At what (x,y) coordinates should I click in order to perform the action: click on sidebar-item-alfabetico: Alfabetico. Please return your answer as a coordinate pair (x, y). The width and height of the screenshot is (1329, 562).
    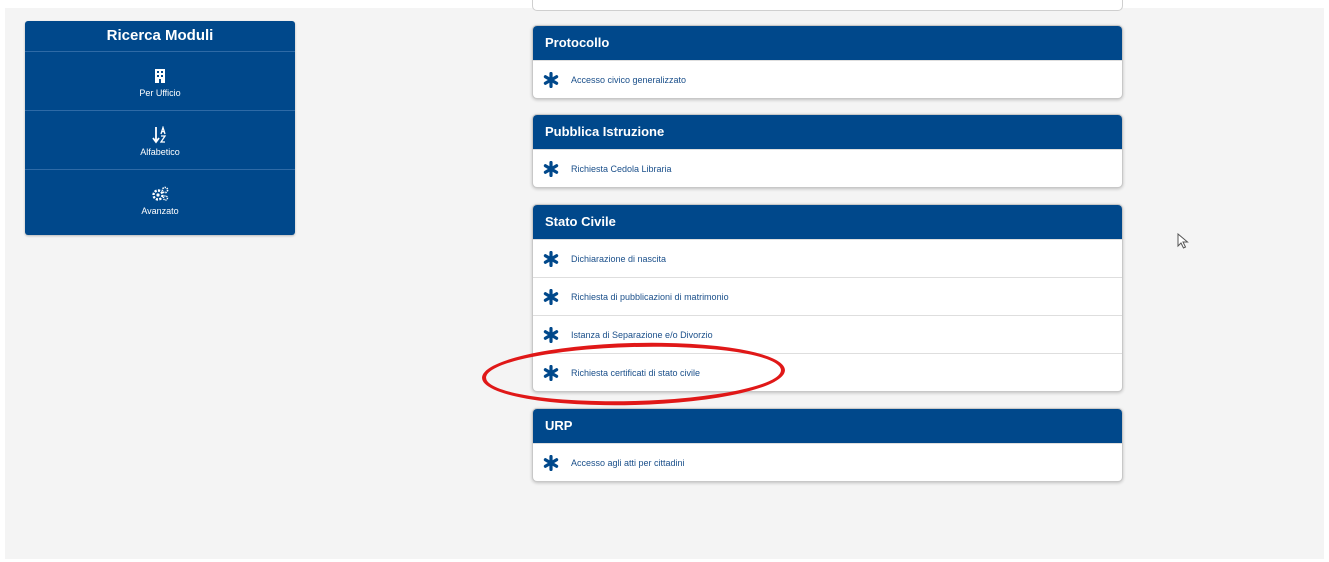
    Looking at the image, I should click on (160, 140).